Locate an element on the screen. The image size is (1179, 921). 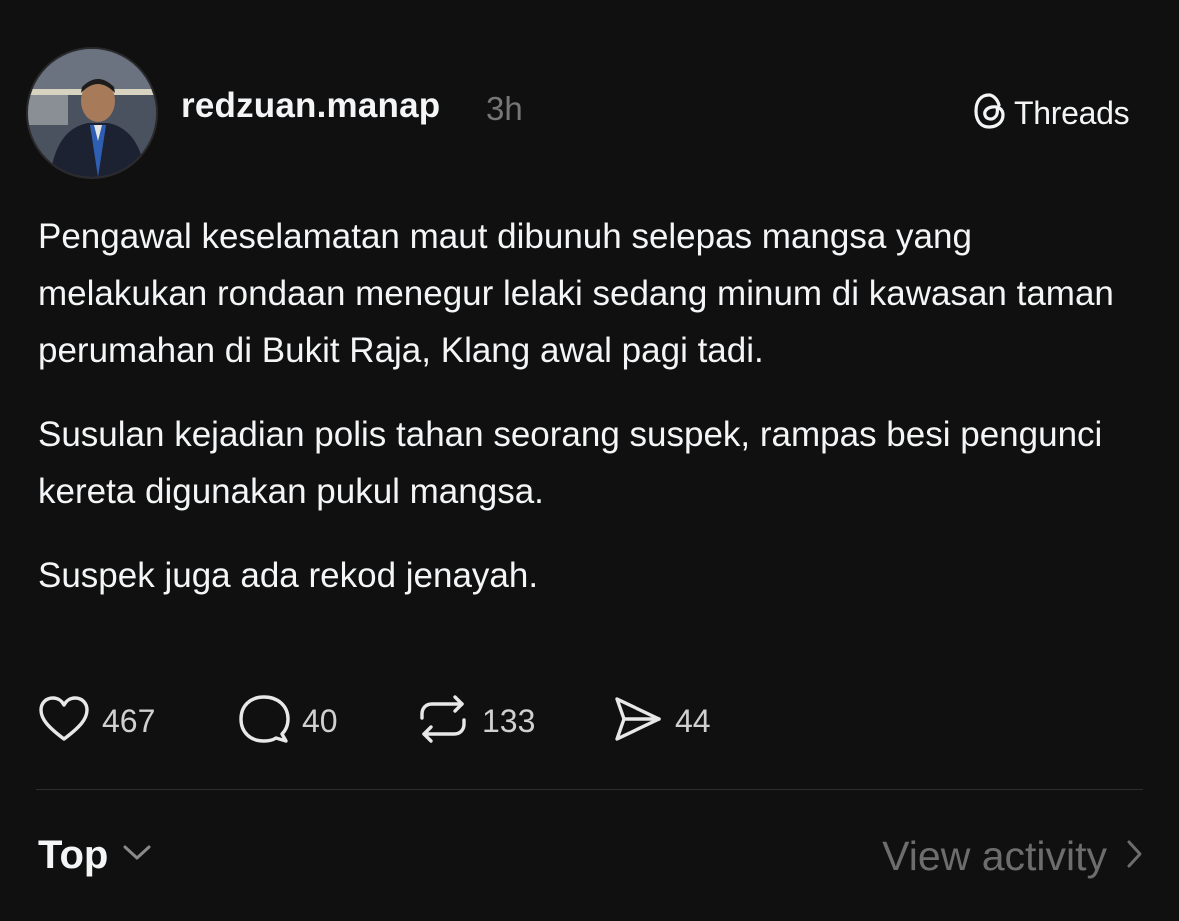
post-timestamp: 3h is located at coordinates (504, 108).